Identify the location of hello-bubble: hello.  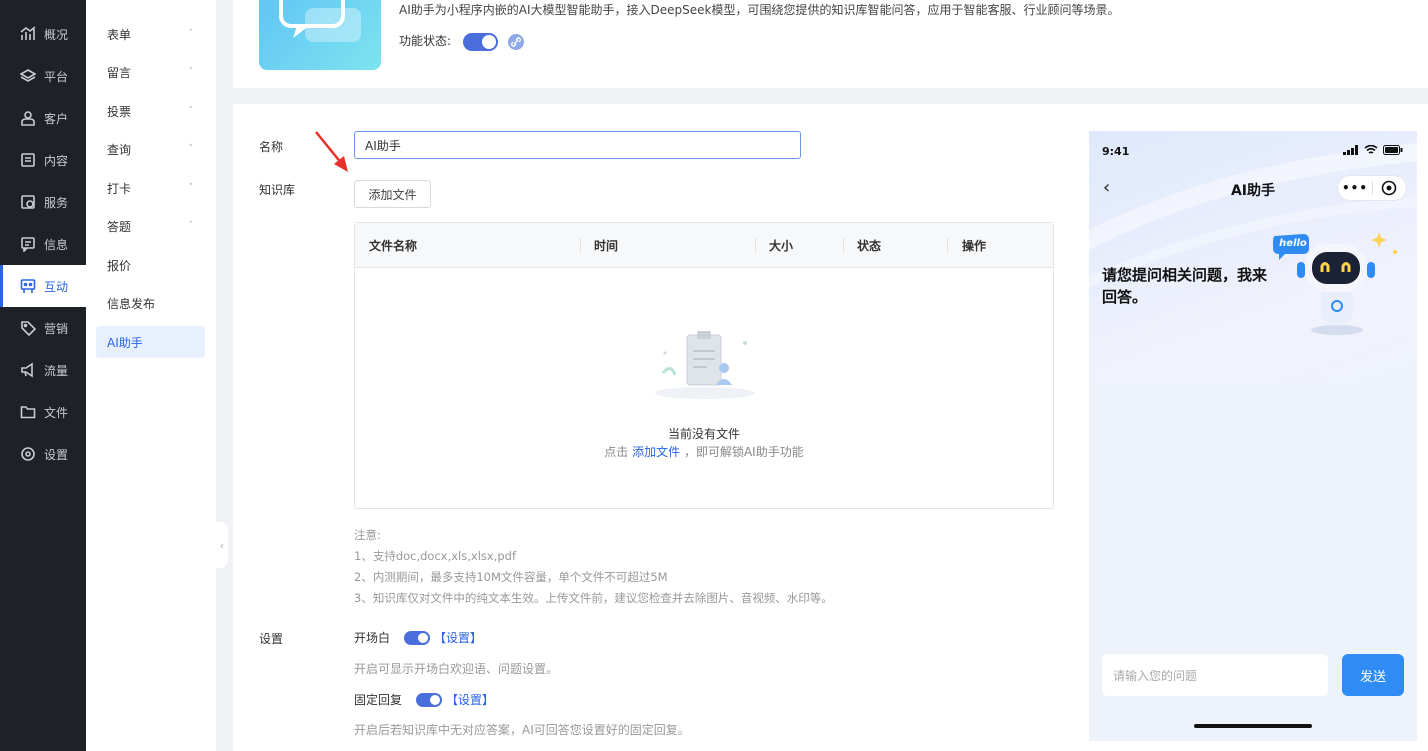
(1293, 243).